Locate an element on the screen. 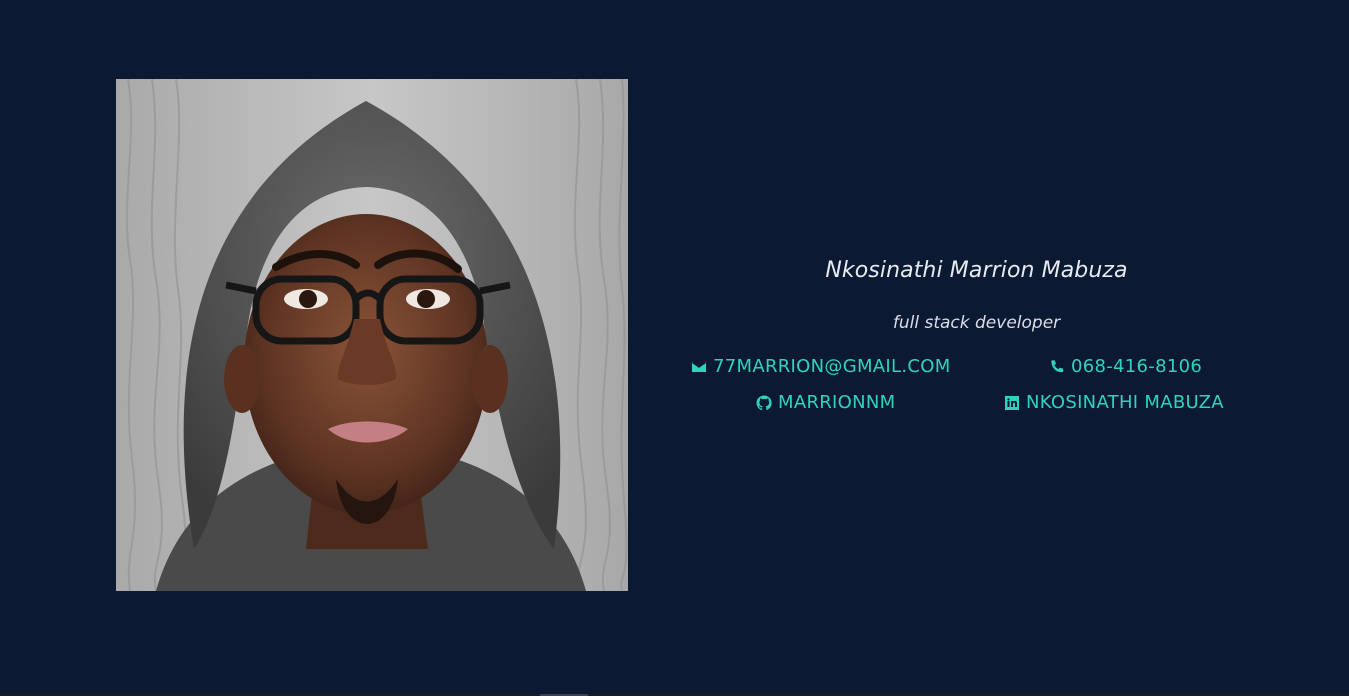 Image resolution: width=1349 pixels, height=696 pixels. linkedin-label: NKOSINATHI MABUZA is located at coordinates (1125, 402).